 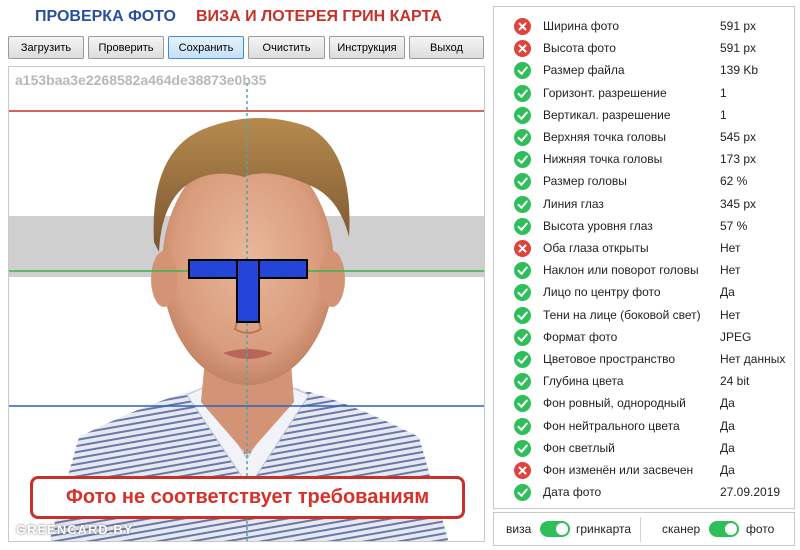 I want to click on check-row: Фон изменён или засвечен Да, so click(x=644, y=470).